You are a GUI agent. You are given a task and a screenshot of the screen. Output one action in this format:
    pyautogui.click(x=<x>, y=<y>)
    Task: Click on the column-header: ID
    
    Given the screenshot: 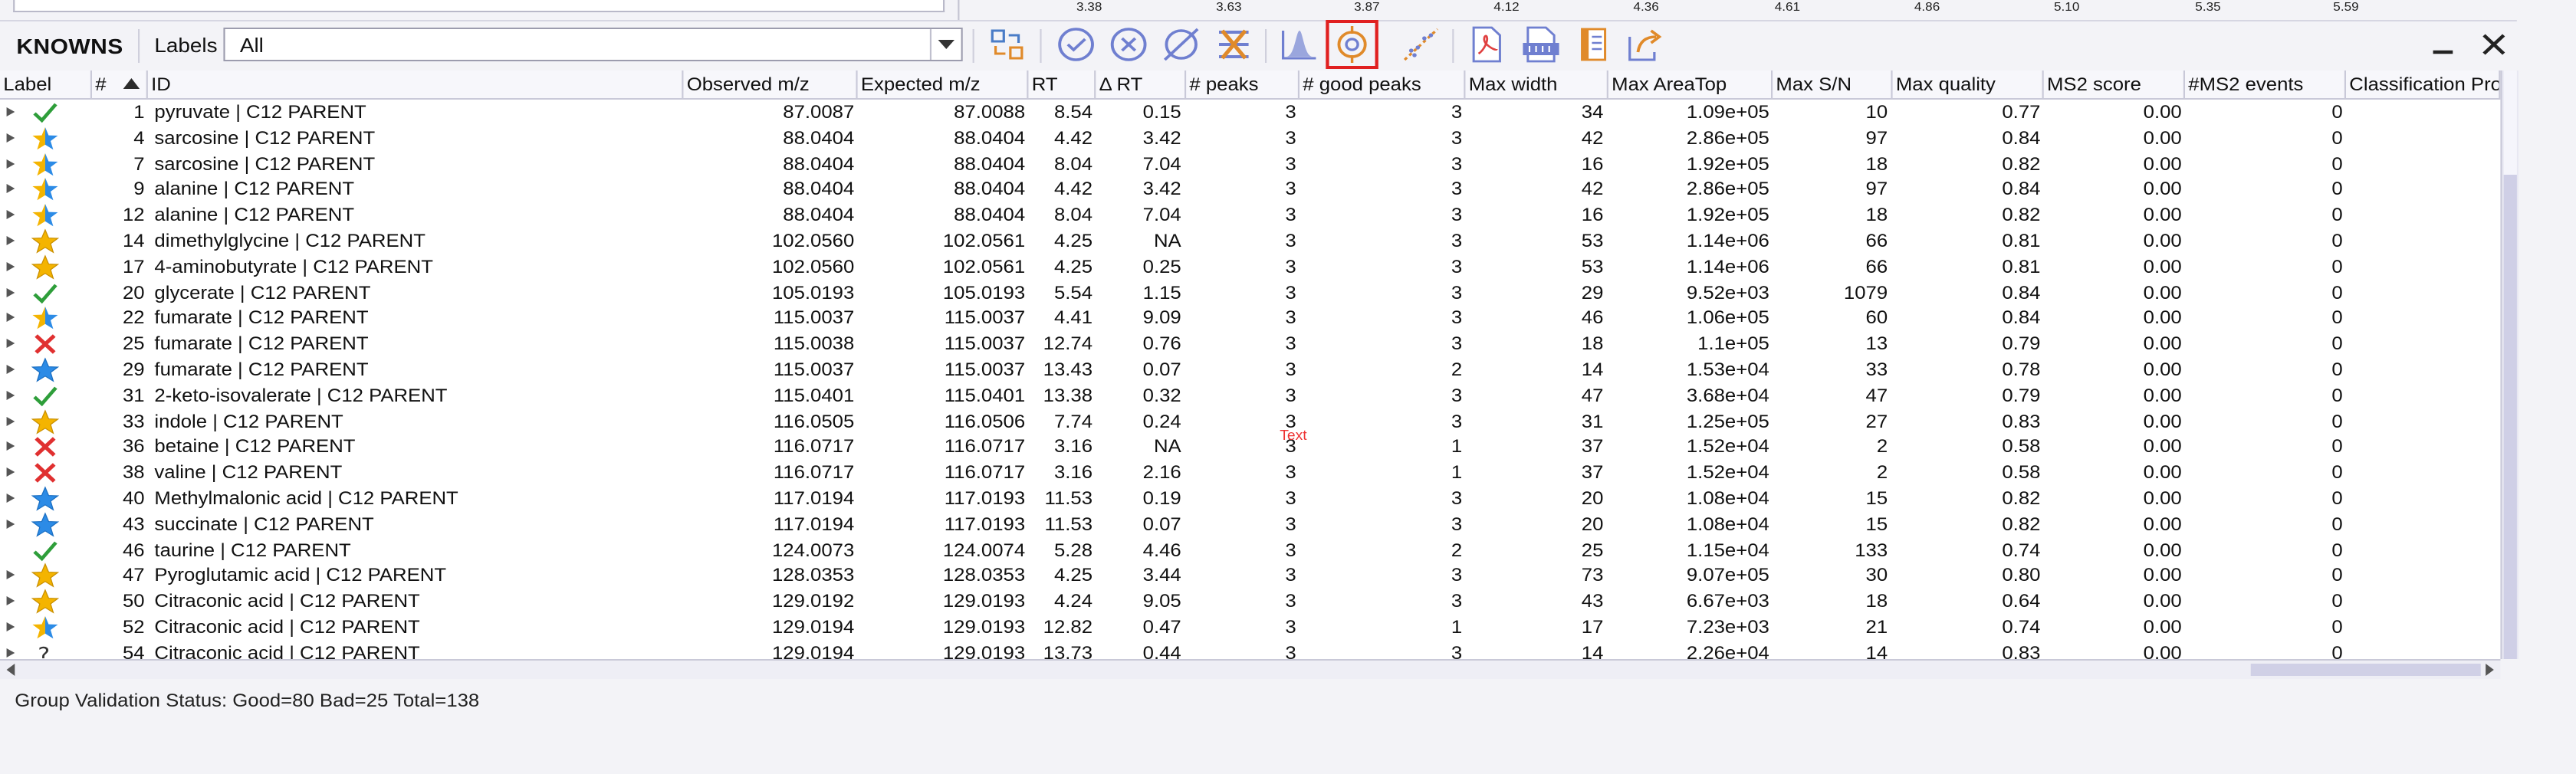 What is the action you would take?
    pyautogui.click(x=416, y=84)
    